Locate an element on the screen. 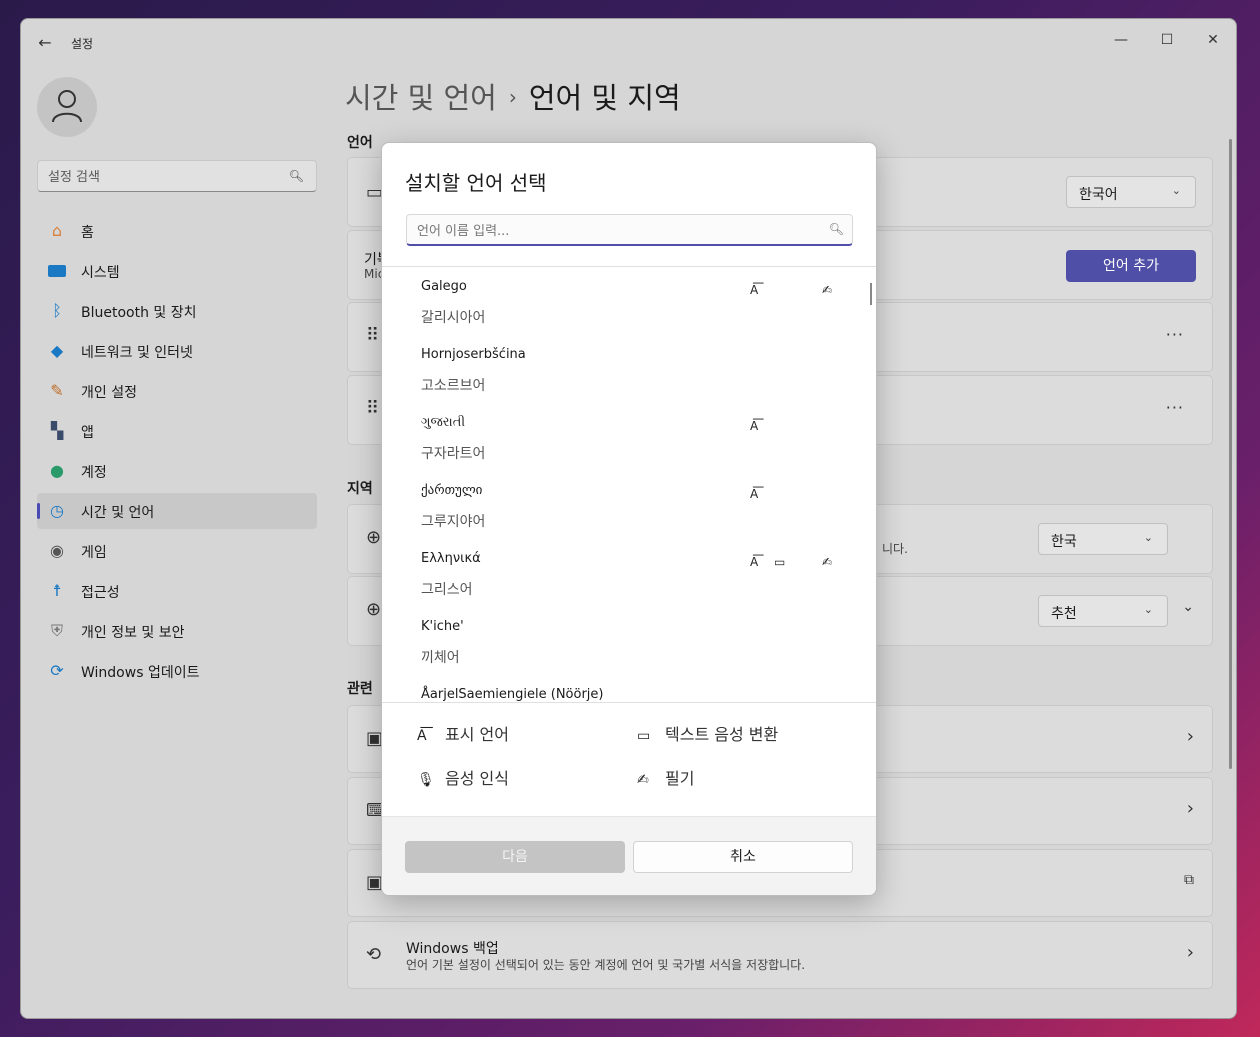  sidebar-item-personalization: ✎ 개인 설정 is located at coordinates (177, 391).